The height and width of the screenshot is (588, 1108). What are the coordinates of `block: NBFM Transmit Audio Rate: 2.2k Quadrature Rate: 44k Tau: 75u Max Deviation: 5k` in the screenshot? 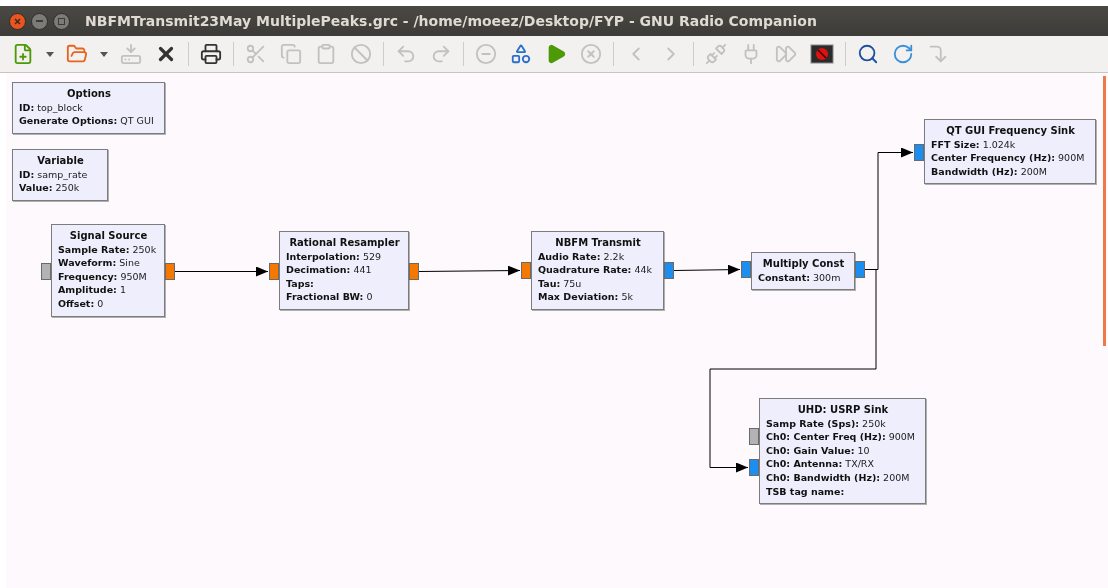 It's located at (597, 270).